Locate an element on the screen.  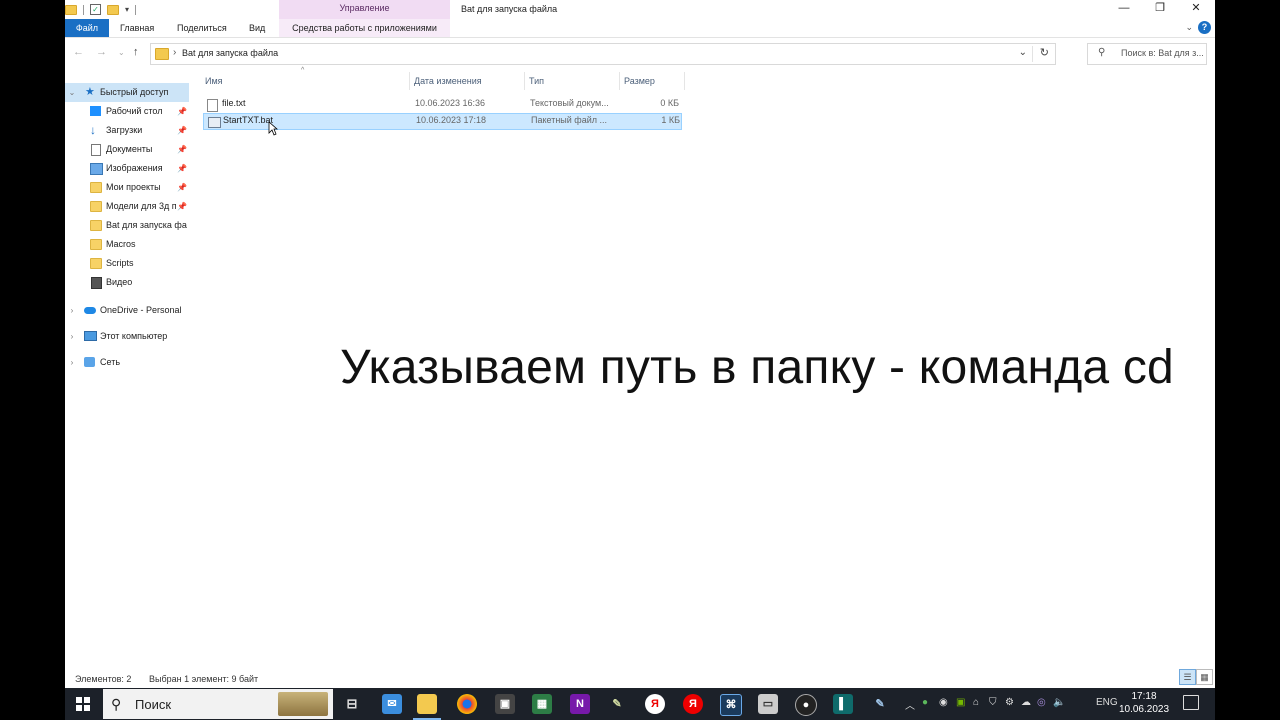
customize-toolbar-icon: ▾ is located at coordinates (127, 9).